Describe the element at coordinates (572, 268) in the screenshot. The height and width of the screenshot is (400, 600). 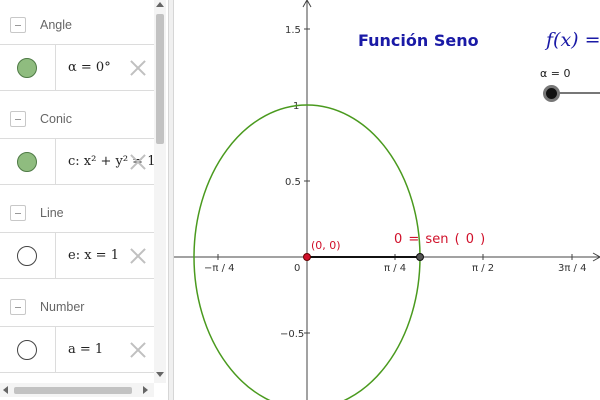
I see `x-tick-label: 3π / 4` at that location.